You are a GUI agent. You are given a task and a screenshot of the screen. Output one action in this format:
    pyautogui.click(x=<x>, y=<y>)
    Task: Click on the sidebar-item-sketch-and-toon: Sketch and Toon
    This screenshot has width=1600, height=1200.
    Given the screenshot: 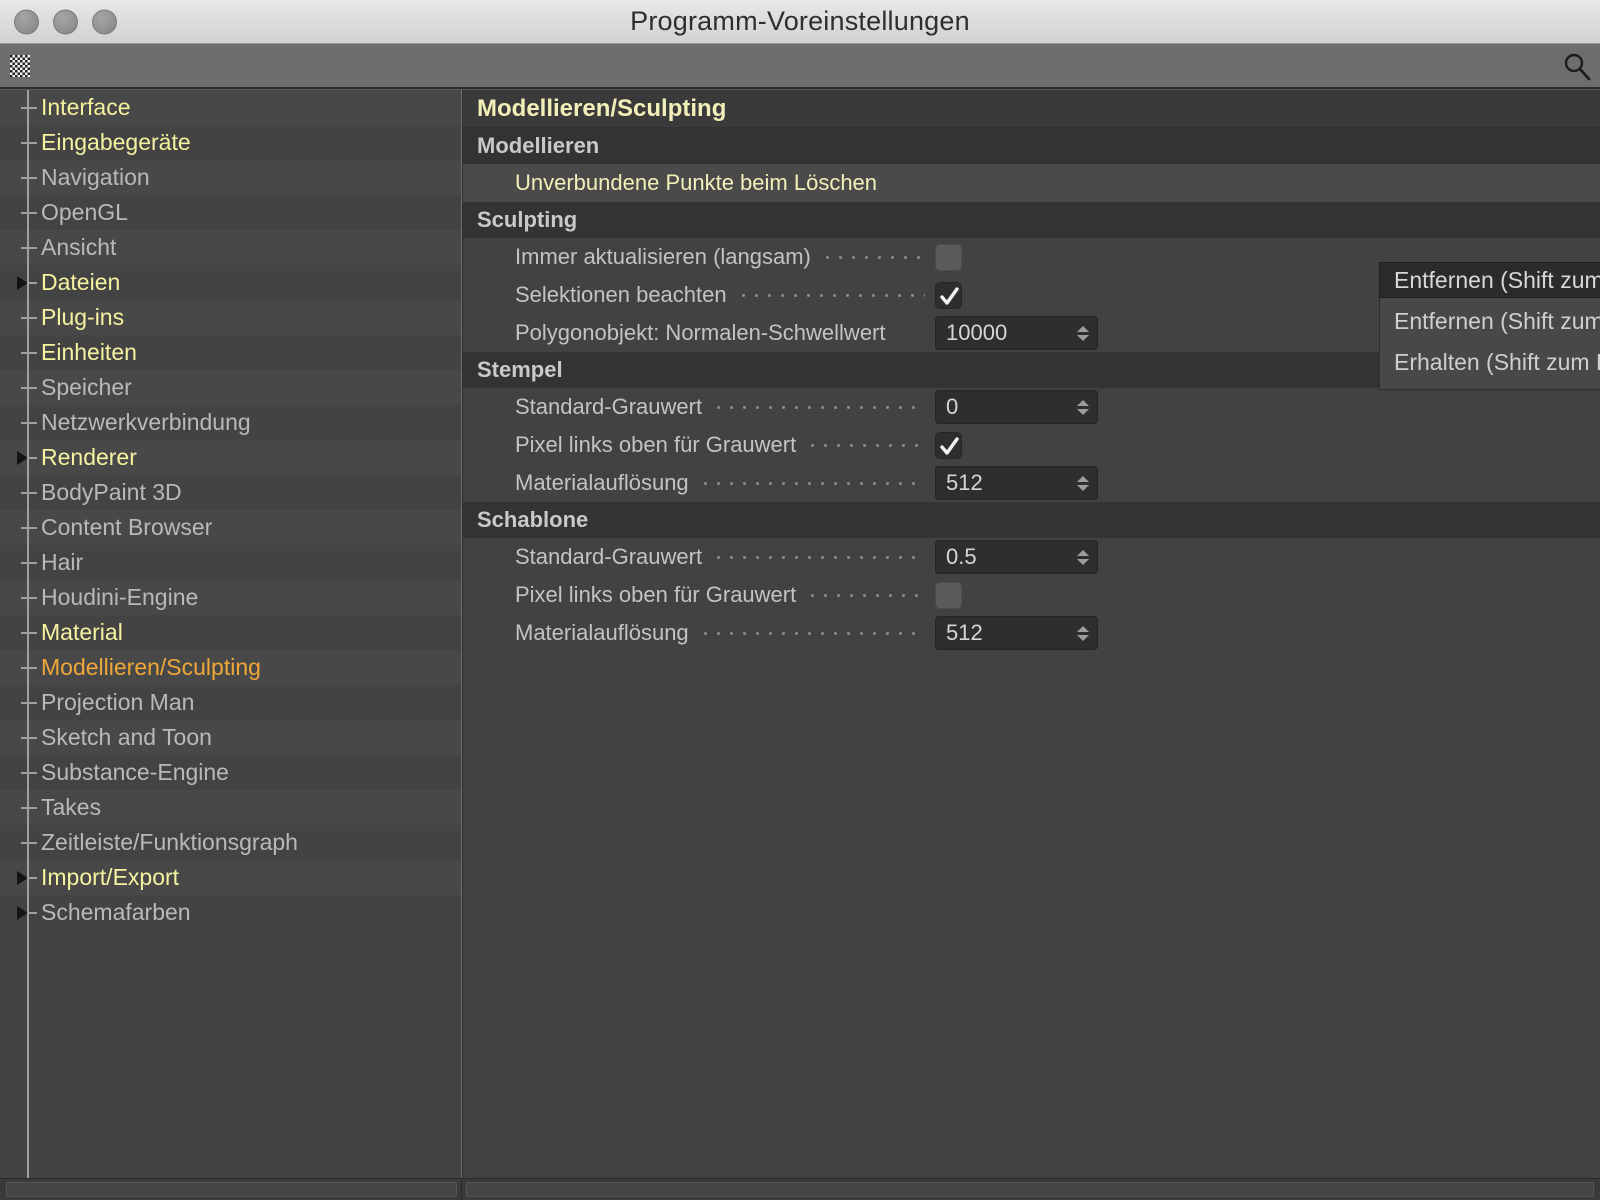 What is the action you would take?
    pyautogui.click(x=230, y=737)
    